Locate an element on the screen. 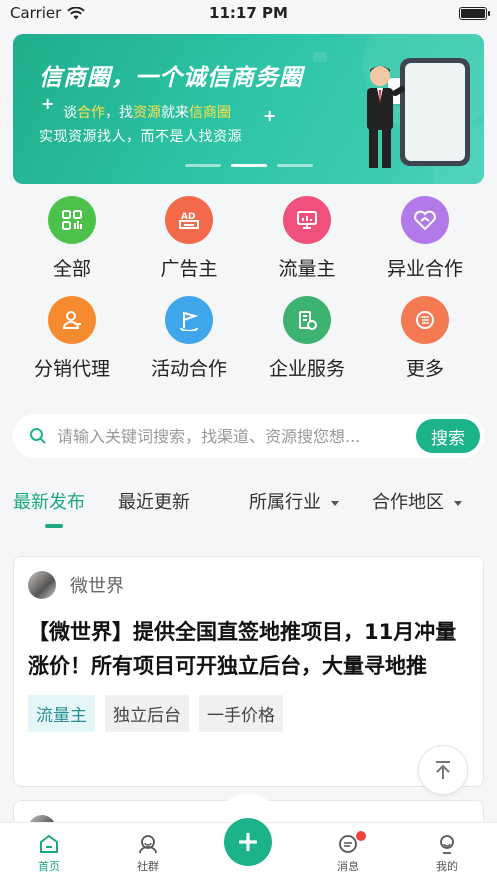 The height and width of the screenshot is (883, 497). post-author: 微世界 is located at coordinates (97, 585).